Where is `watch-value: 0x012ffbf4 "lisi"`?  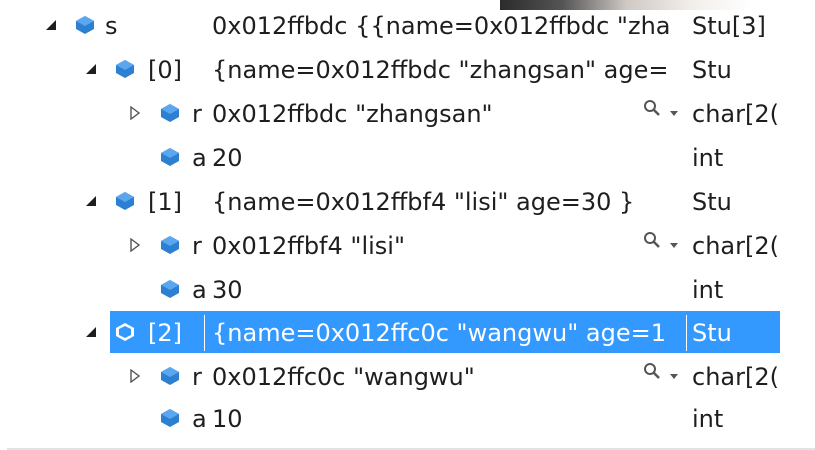
watch-value: 0x012ffbf4 "lisi" is located at coordinates (422, 246).